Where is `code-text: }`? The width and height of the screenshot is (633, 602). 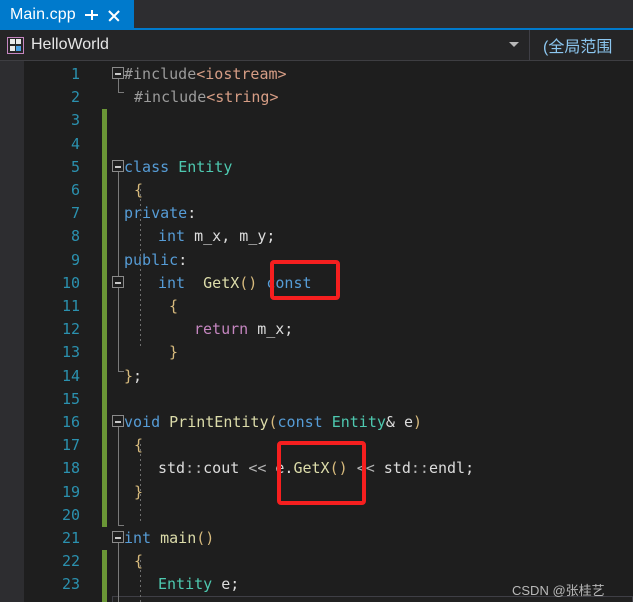 code-text: } is located at coordinates (173, 352).